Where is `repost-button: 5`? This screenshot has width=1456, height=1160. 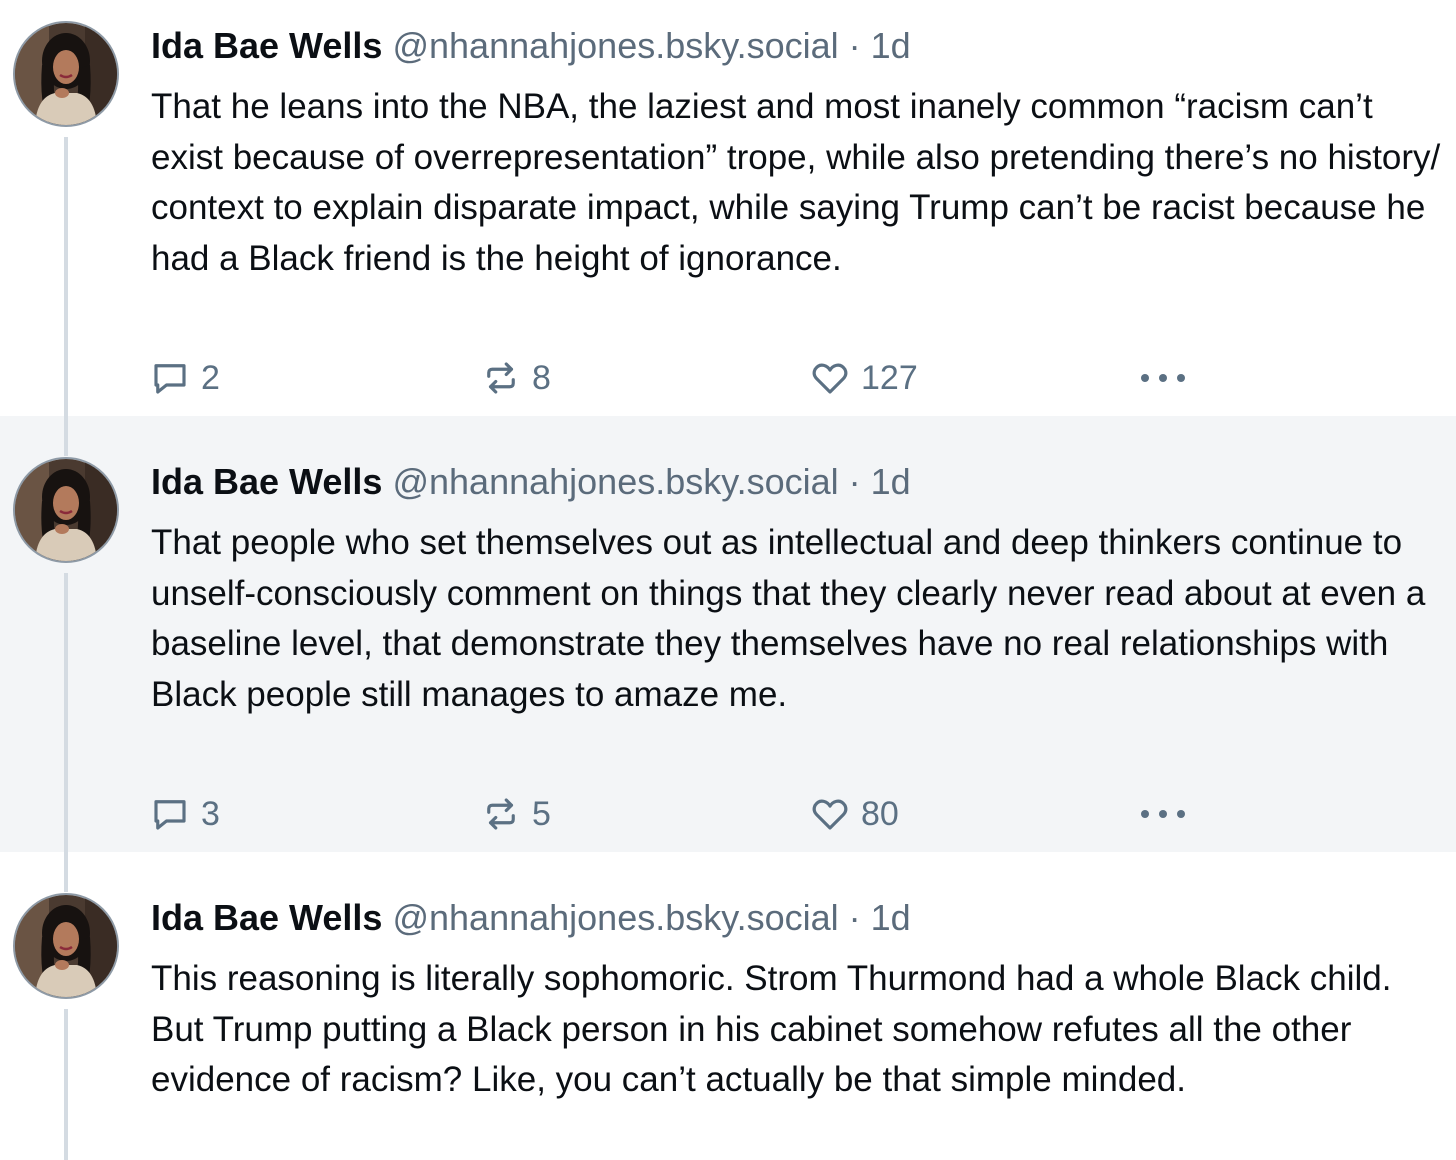
repost-button: 5 is located at coordinates (515, 814).